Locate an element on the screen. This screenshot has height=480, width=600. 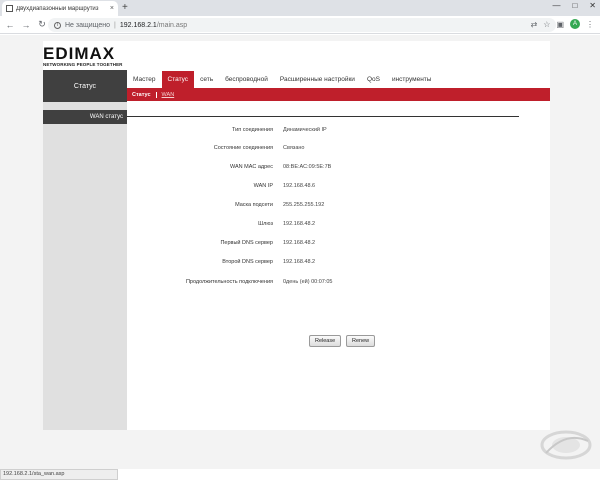
section-status-box: Статус is located at coordinates (85, 86).